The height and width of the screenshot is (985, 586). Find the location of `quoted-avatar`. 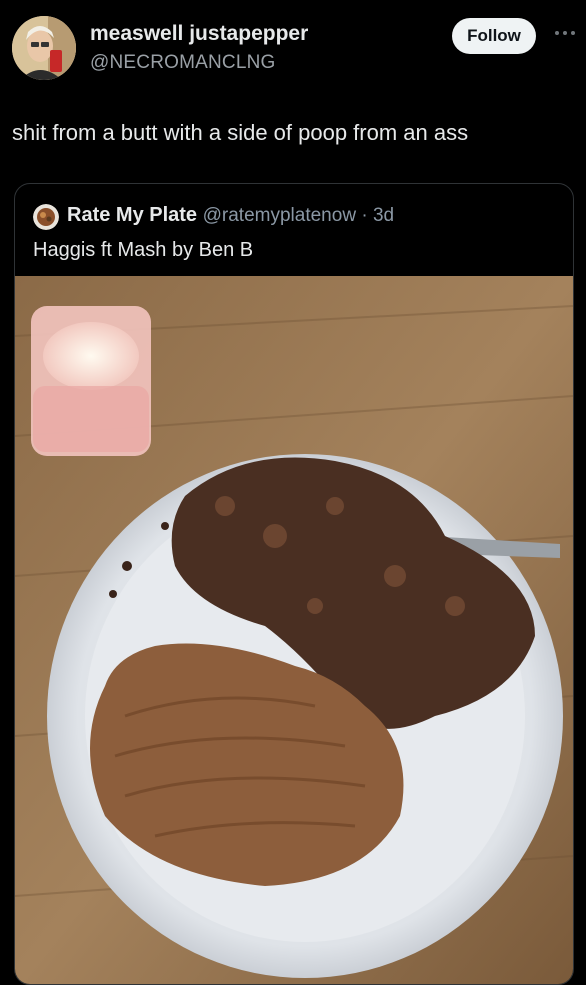

quoted-avatar is located at coordinates (46, 217).